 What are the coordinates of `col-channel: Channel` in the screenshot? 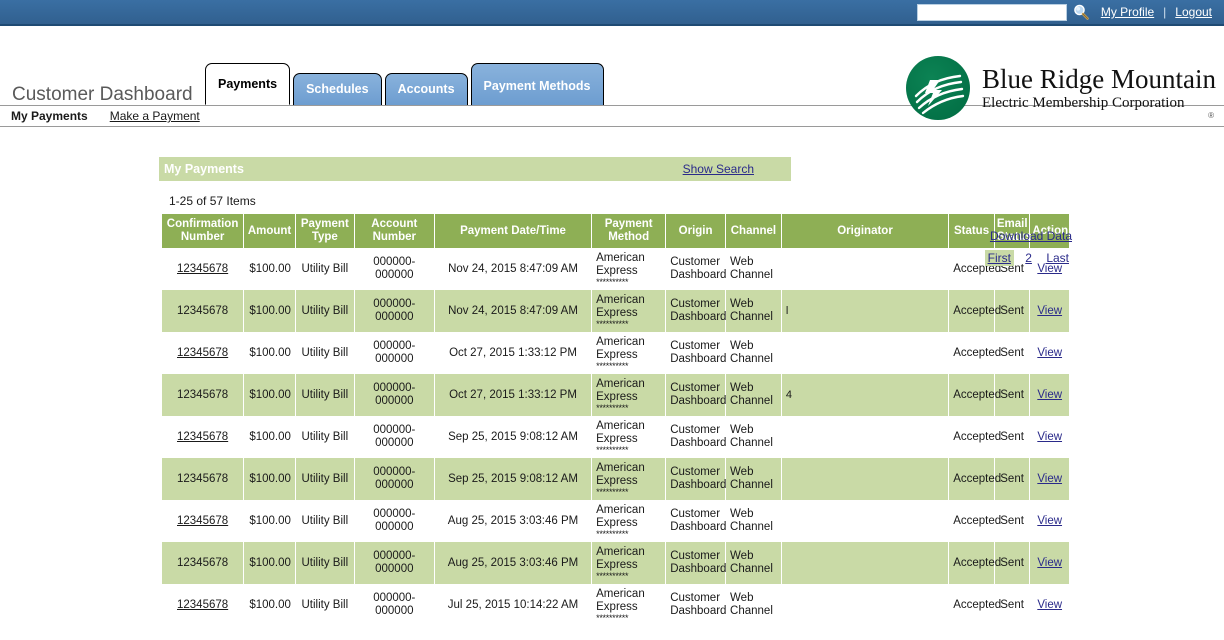 It's located at (753, 231).